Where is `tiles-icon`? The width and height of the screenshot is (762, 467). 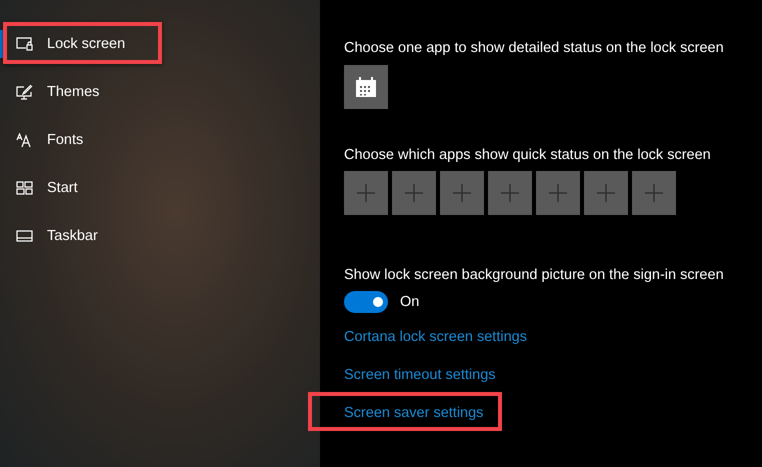 tiles-icon is located at coordinates (24, 188).